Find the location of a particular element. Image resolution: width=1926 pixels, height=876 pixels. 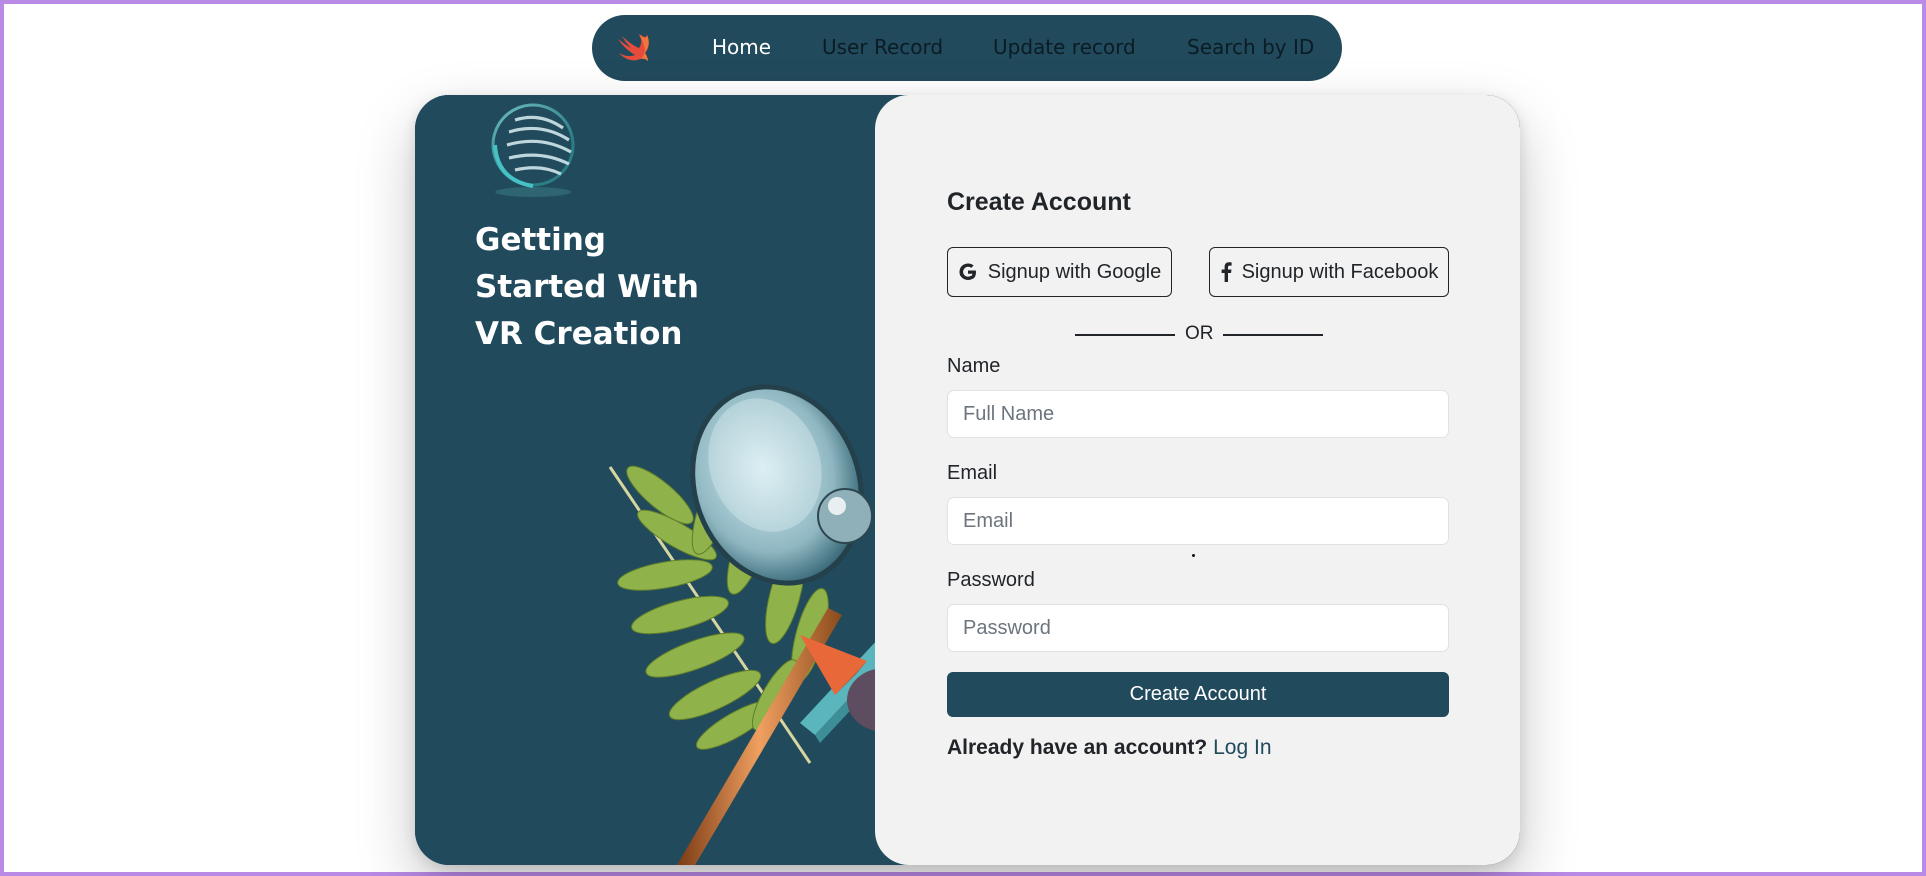

signup-facebook-button: Signup with Facebook is located at coordinates (1329, 272).